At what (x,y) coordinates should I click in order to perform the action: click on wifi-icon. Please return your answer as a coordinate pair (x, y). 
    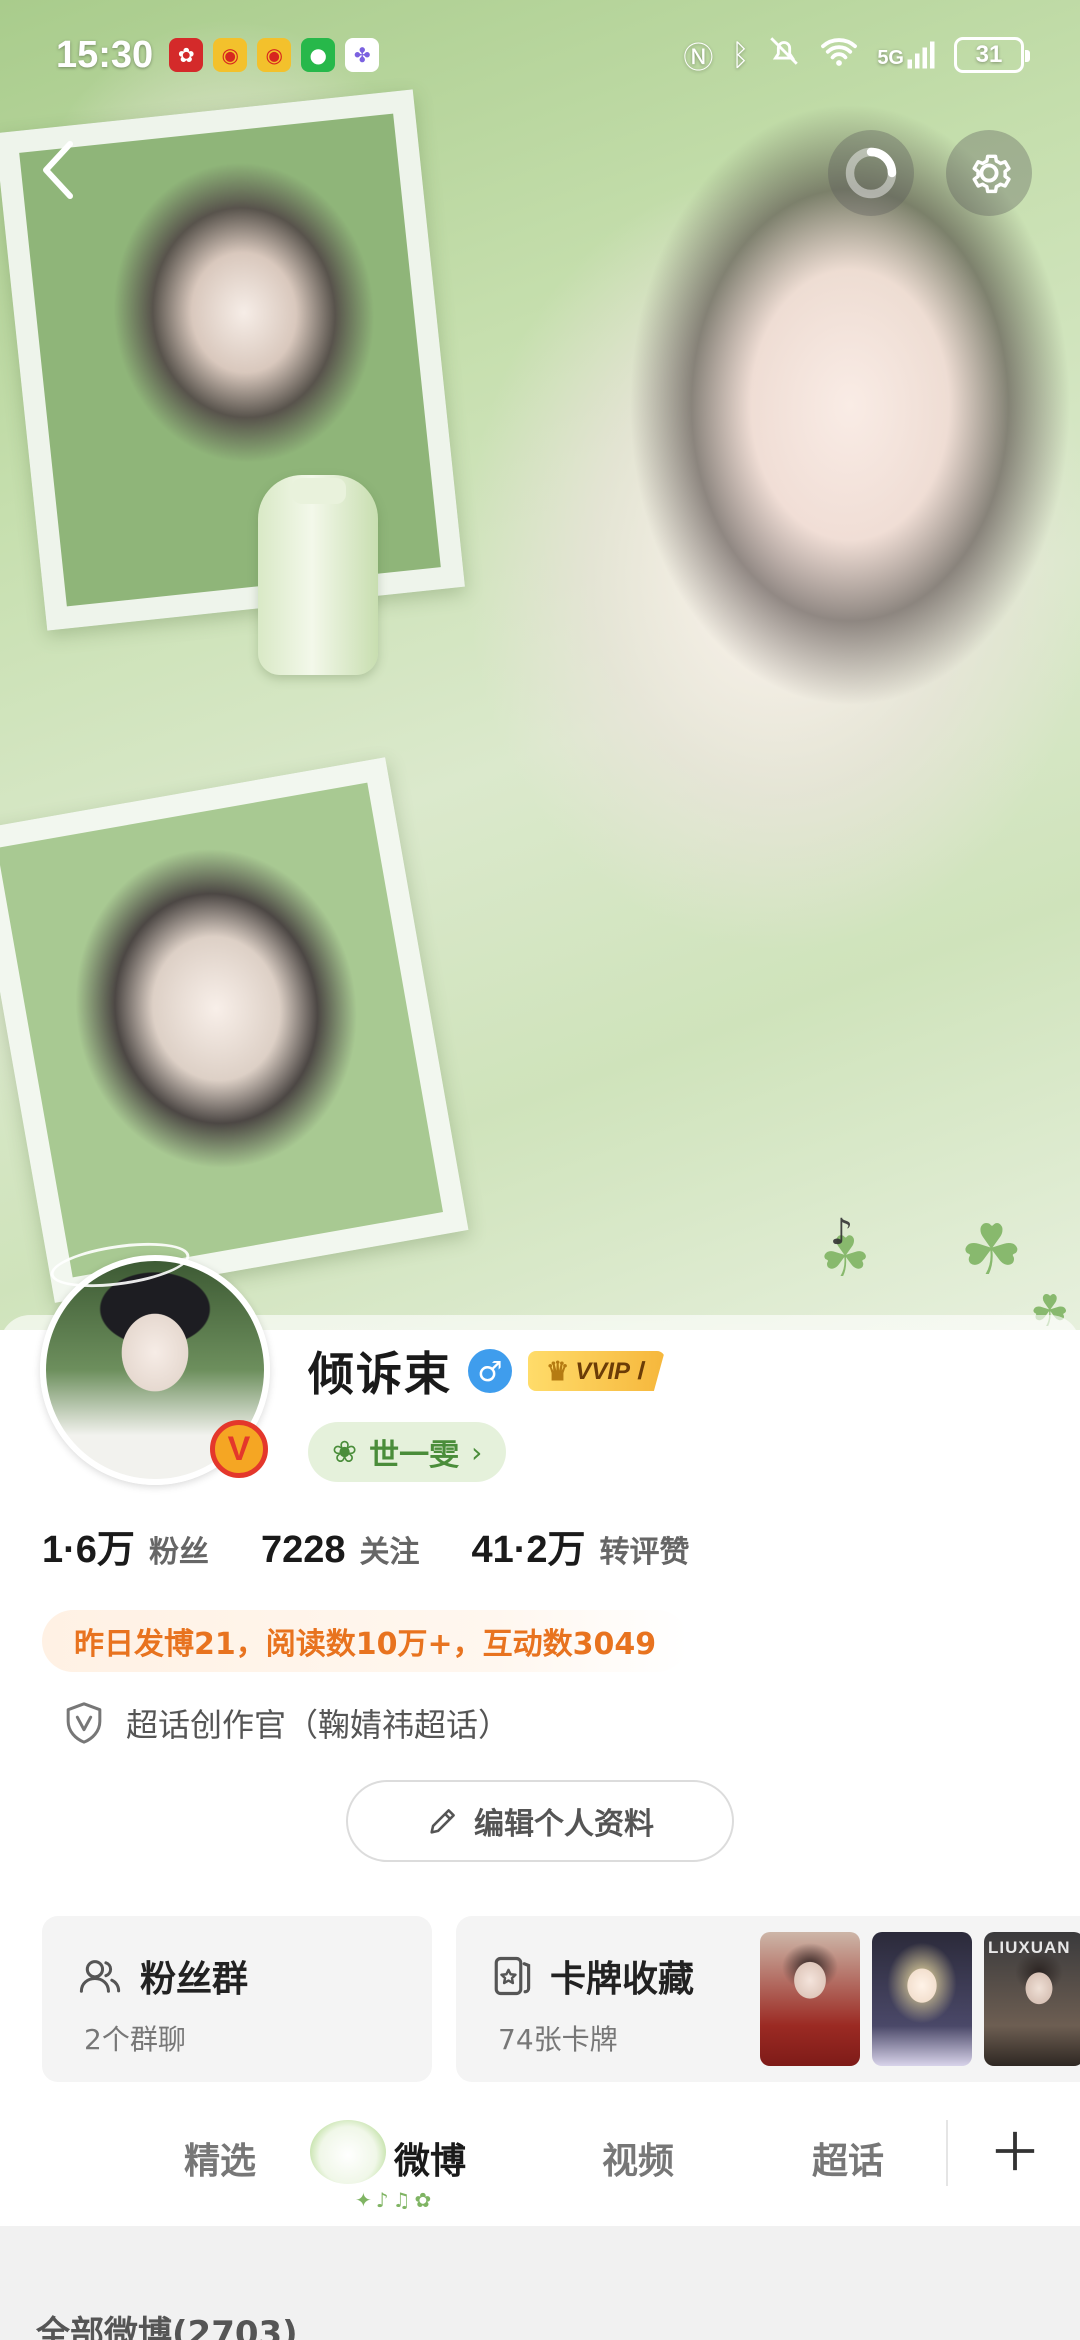
    Looking at the image, I should click on (839, 55).